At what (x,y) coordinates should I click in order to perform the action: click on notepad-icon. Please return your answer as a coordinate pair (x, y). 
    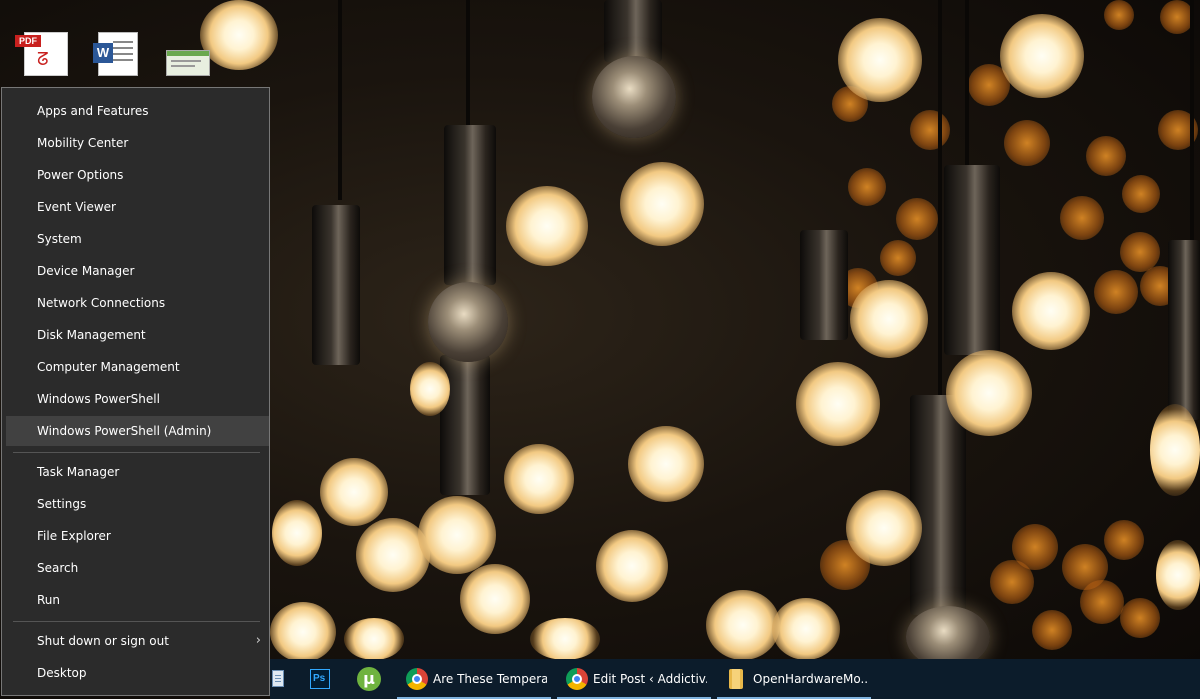
    Looking at the image, I should click on (278, 678).